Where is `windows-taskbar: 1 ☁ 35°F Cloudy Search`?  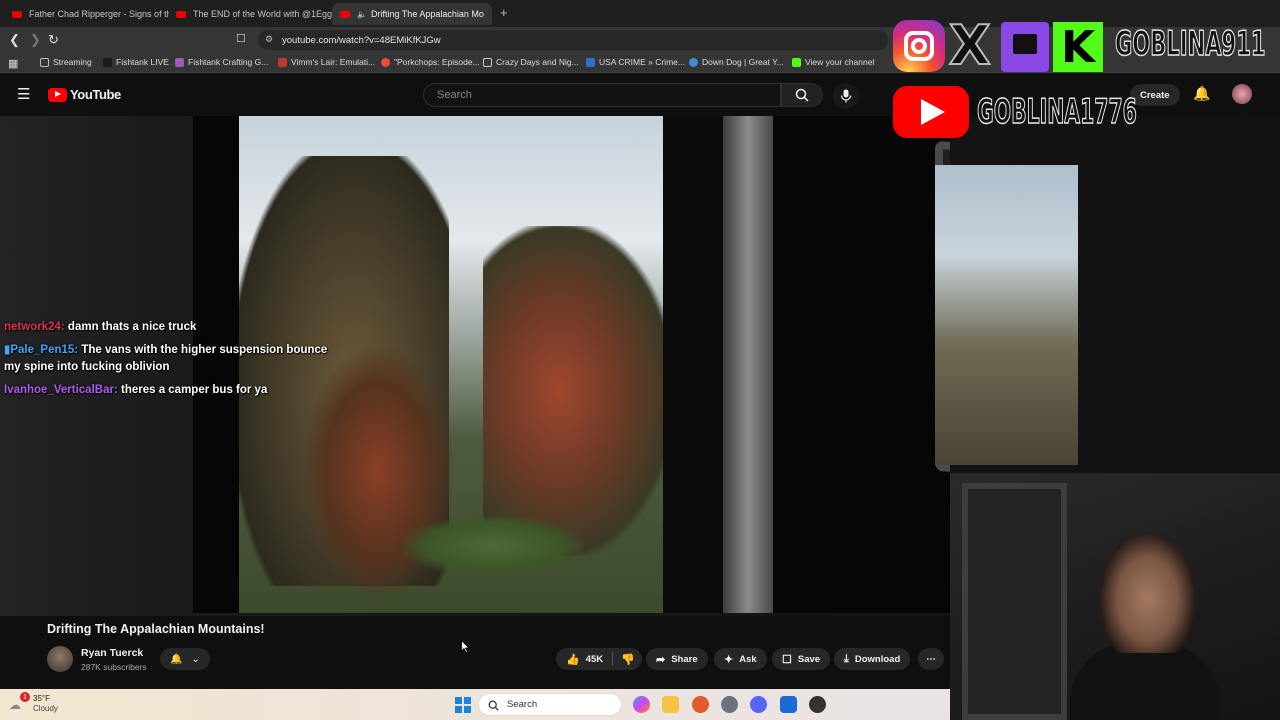
windows-taskbar: 1 ☁ 35°F Cloudy Search is located at coordinates (475, 704).